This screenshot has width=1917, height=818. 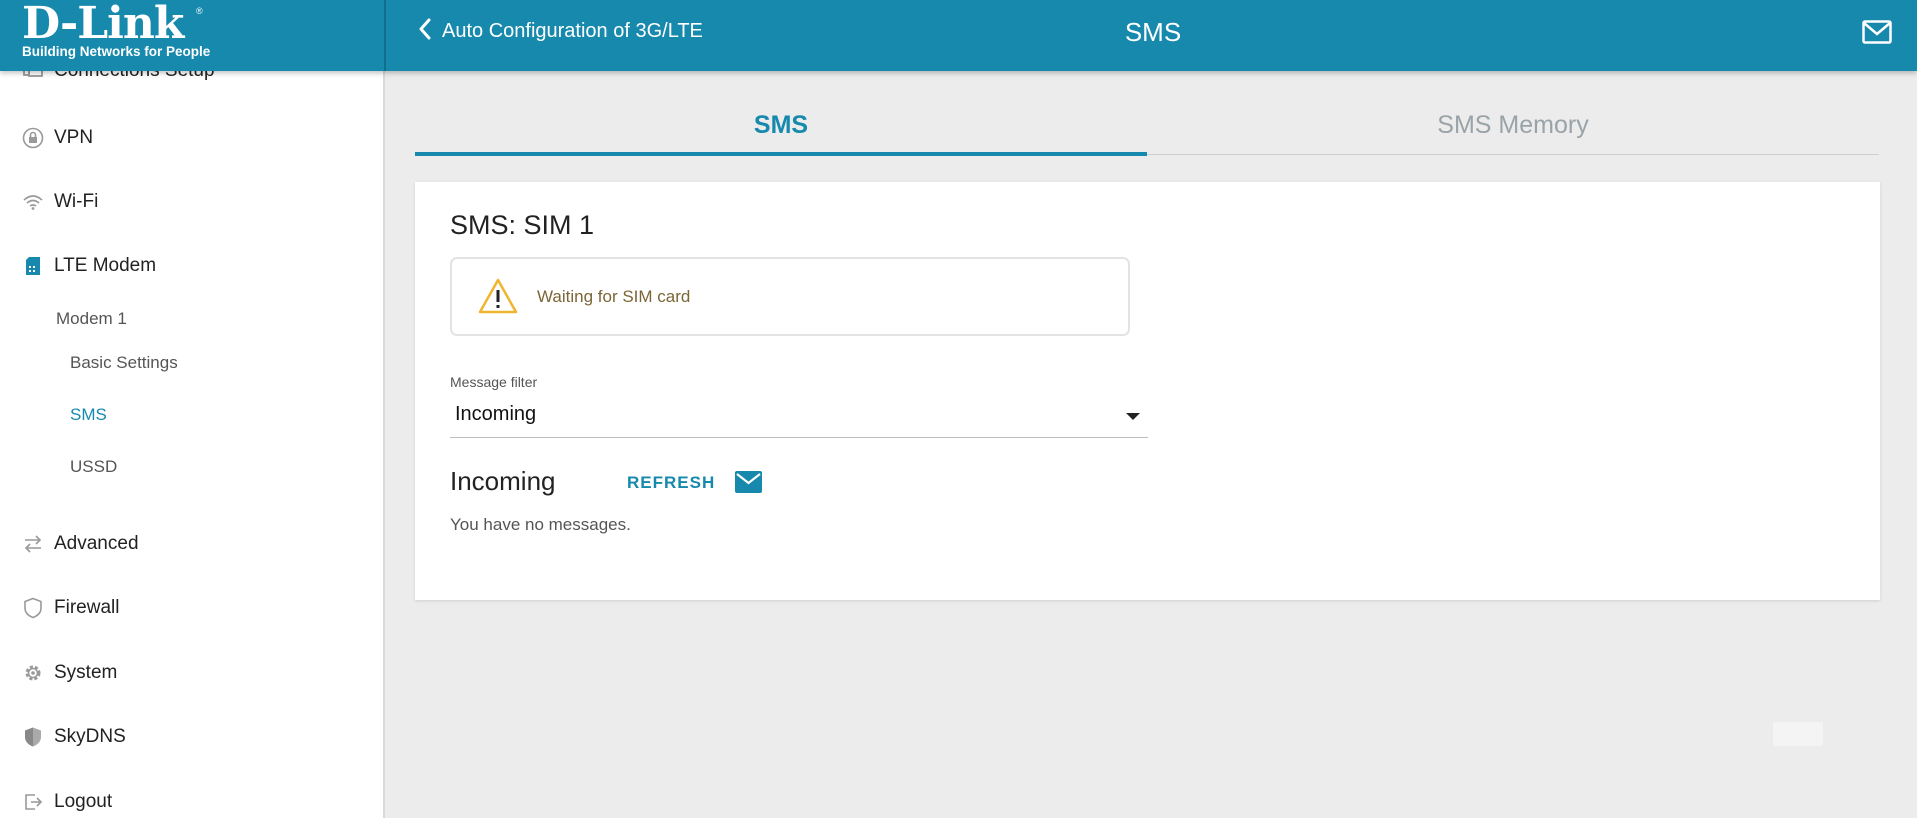 What do you see at coordinates (191, 673) in the screenshot?
I see `sidebar-item-system: System` at bounding box center [191, 673].